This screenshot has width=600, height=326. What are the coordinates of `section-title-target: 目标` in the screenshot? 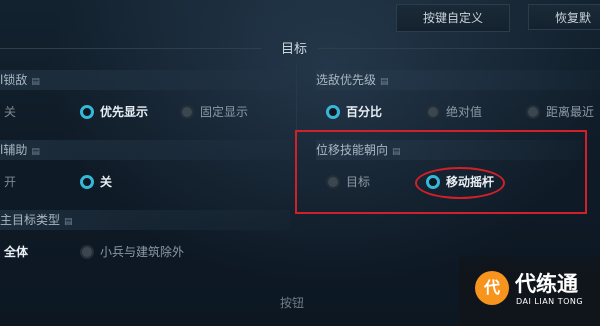 It's located at (300, 48).